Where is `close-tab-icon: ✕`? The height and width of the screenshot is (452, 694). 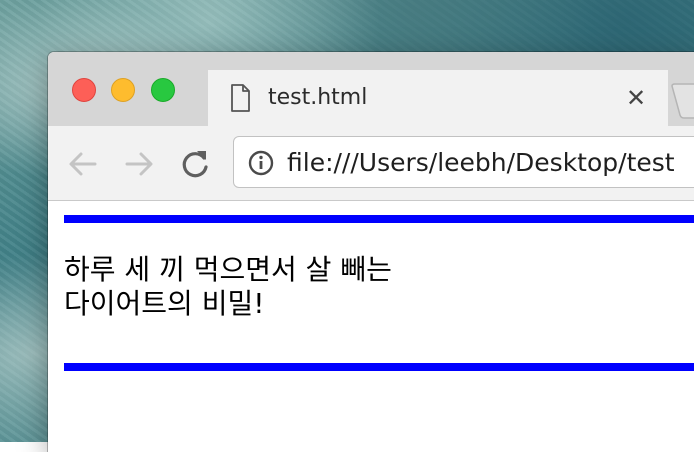
close-tab-icon: ✕ is located at coordinates (636, 98).